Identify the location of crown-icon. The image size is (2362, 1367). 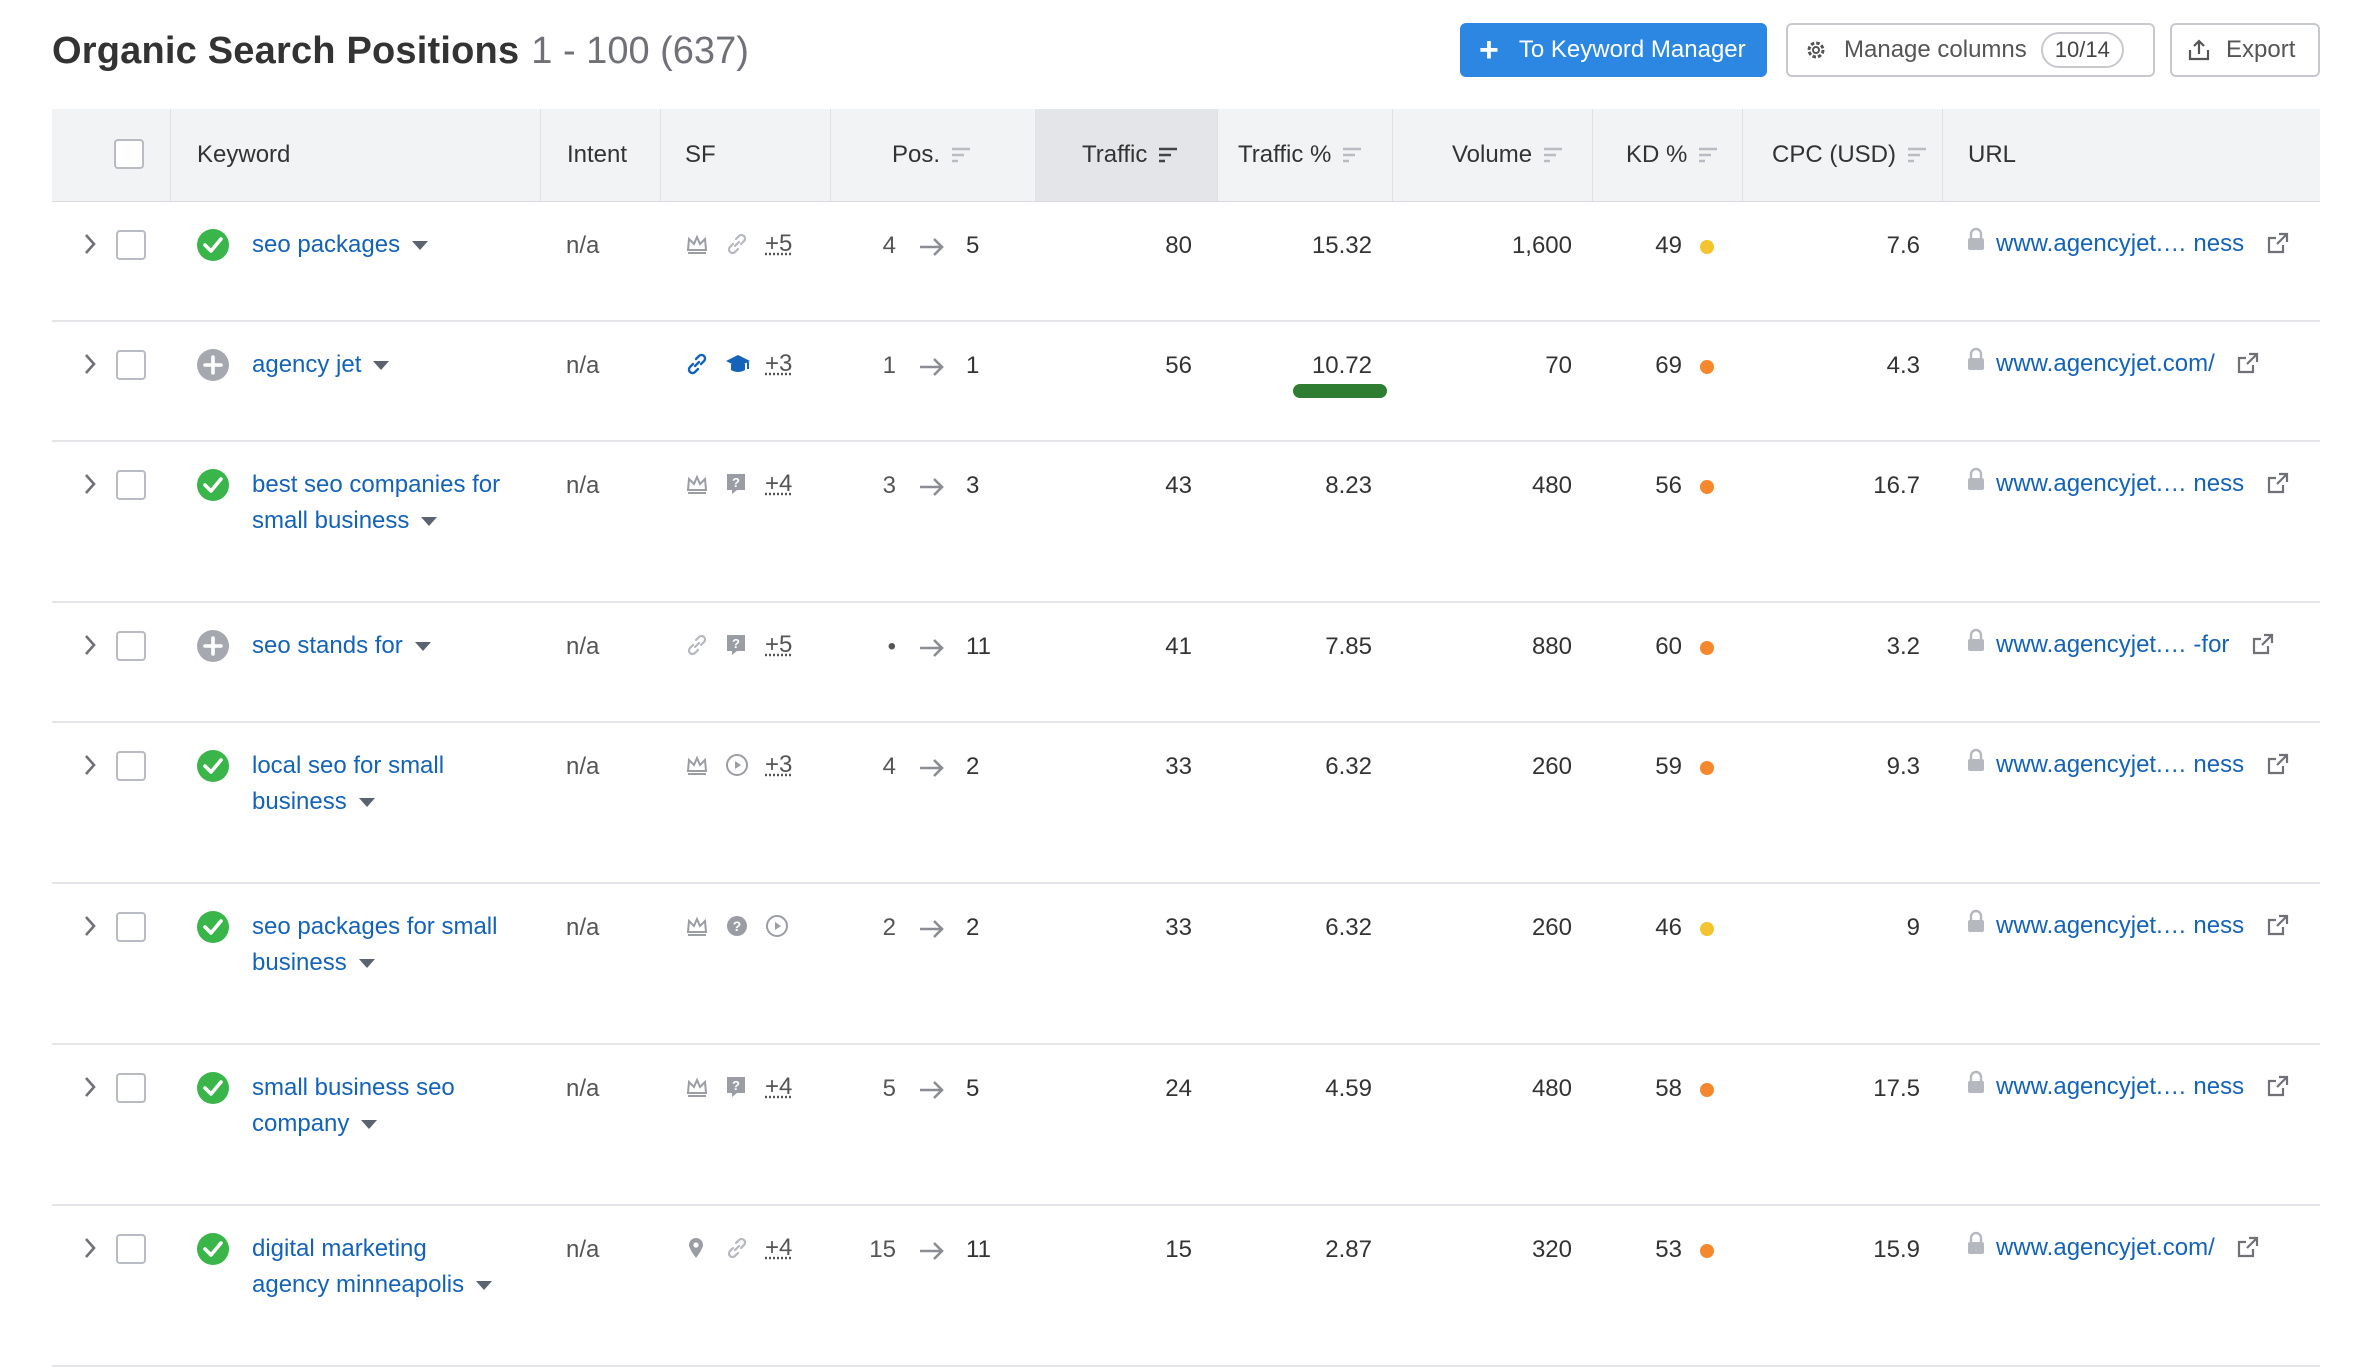
(697, 768).